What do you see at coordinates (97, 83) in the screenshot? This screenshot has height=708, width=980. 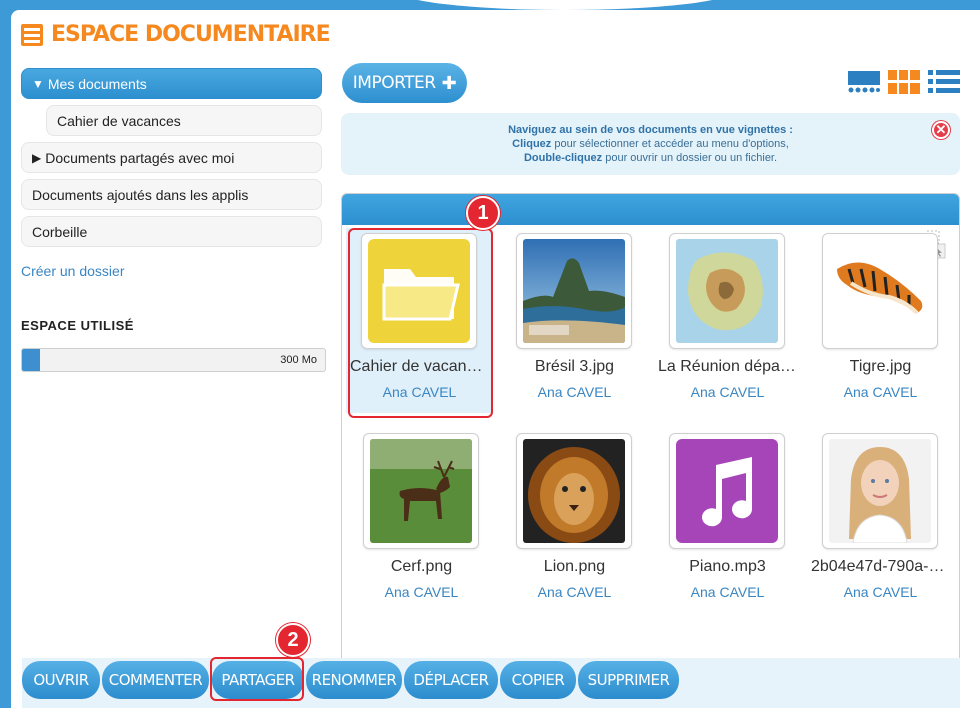 I see `sidebar-item-label: Mes documents` at bounding box center [97, 83].